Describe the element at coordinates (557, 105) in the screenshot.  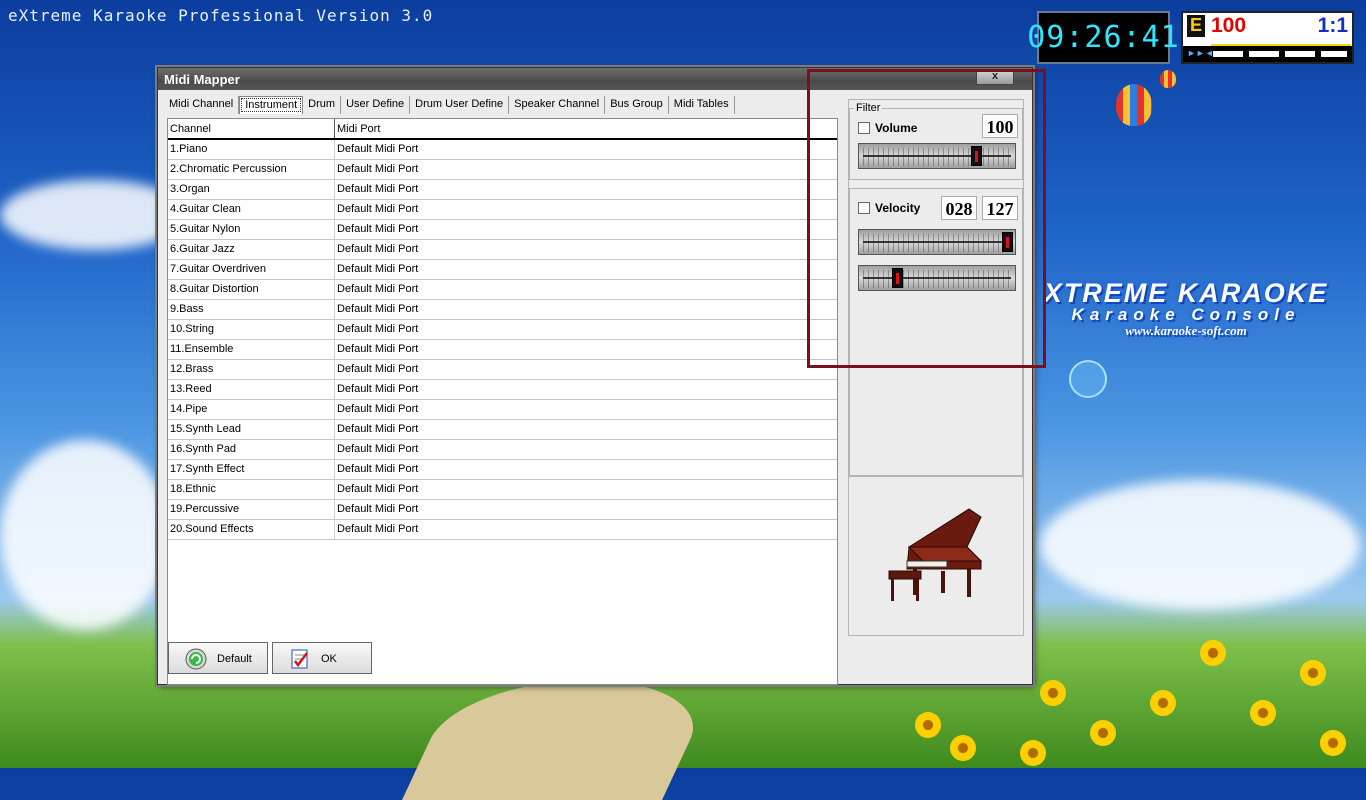
I see `tab-speaker-channel: Speaker Channel` at that location.